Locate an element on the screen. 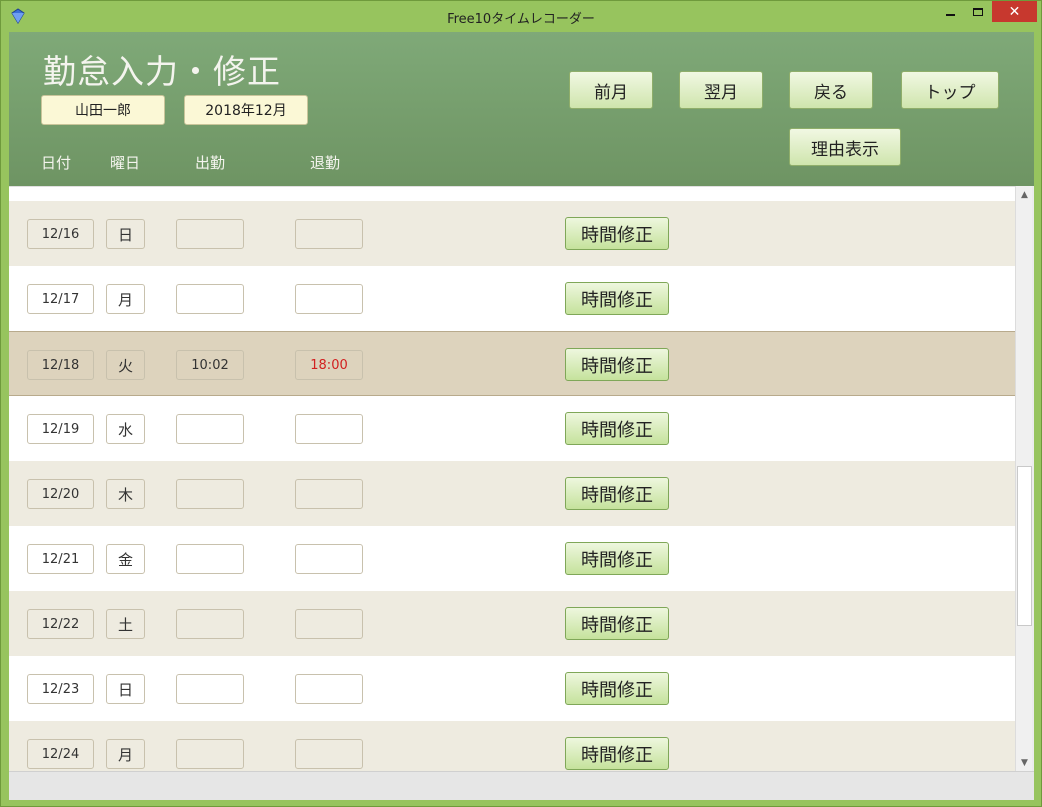 This screenshot has height=807, width=1042. minimize-button is located at coordinates (950, 11).